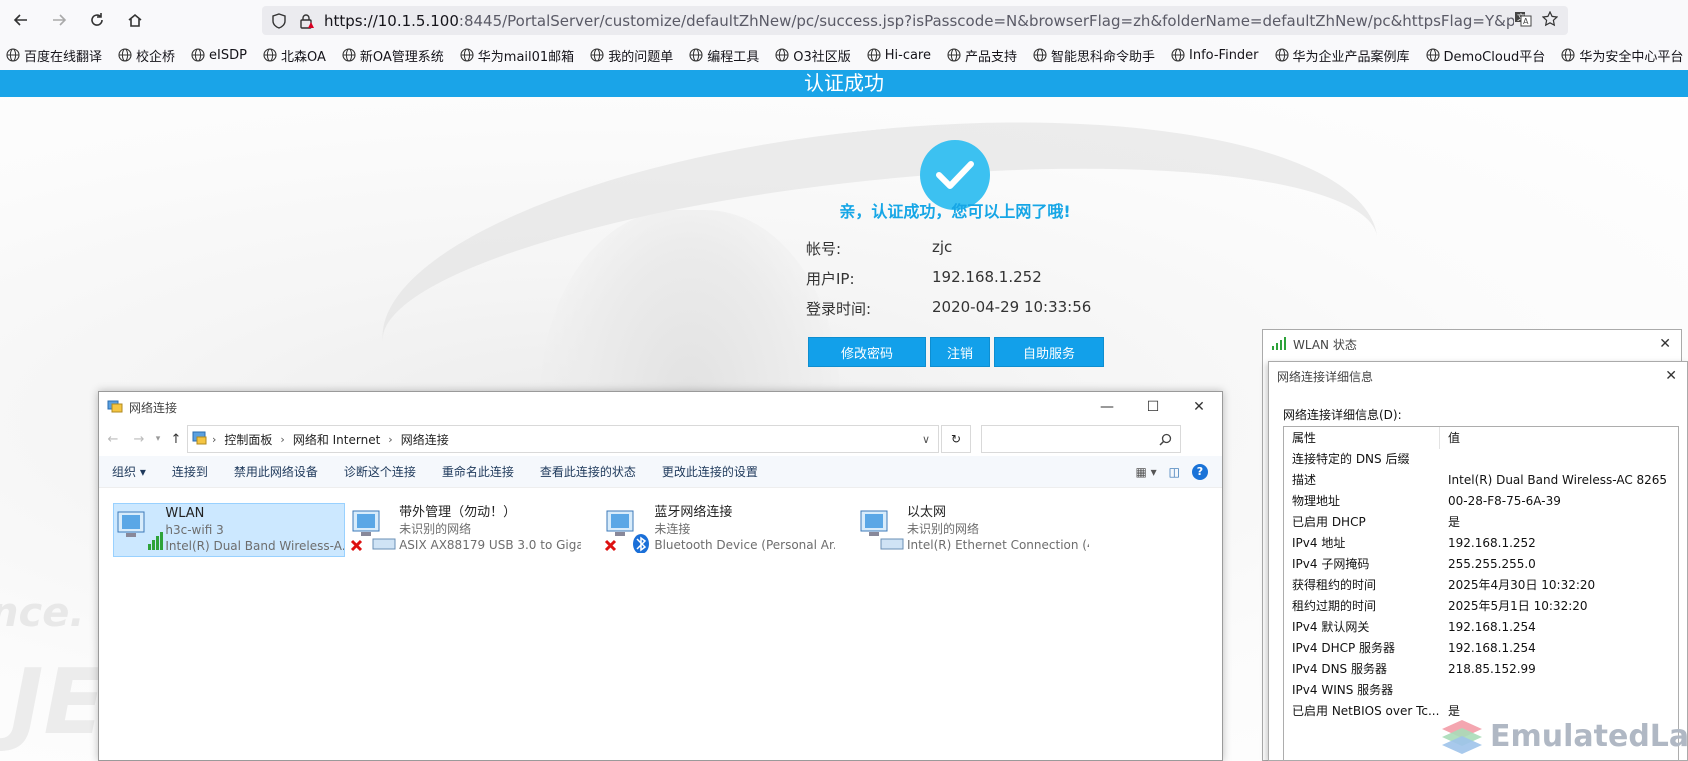  What do you see at coordinates (867, 352) in the screenshot?
I see `change-password-button: 修改密码` at bounding box center [867, 352].